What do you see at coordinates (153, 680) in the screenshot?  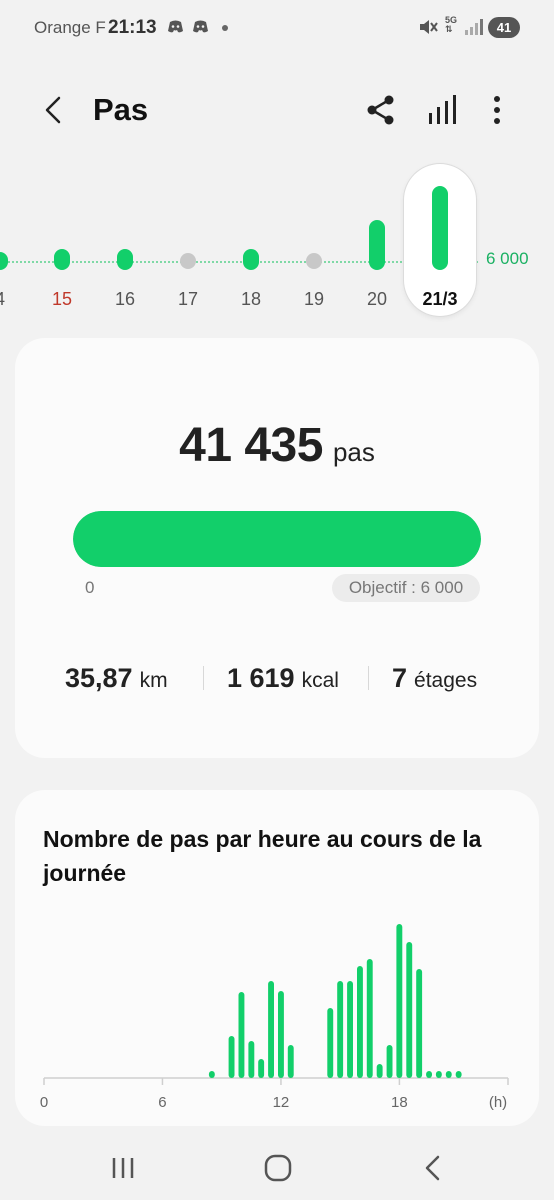 I see `distance-unit: km` at bounding box center [153, 680].